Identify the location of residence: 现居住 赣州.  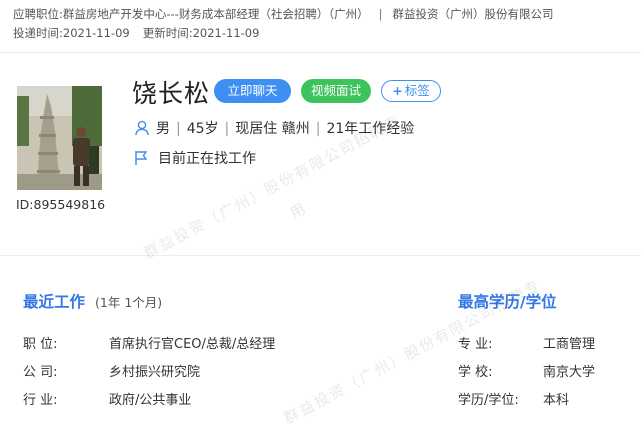
(272, 129).